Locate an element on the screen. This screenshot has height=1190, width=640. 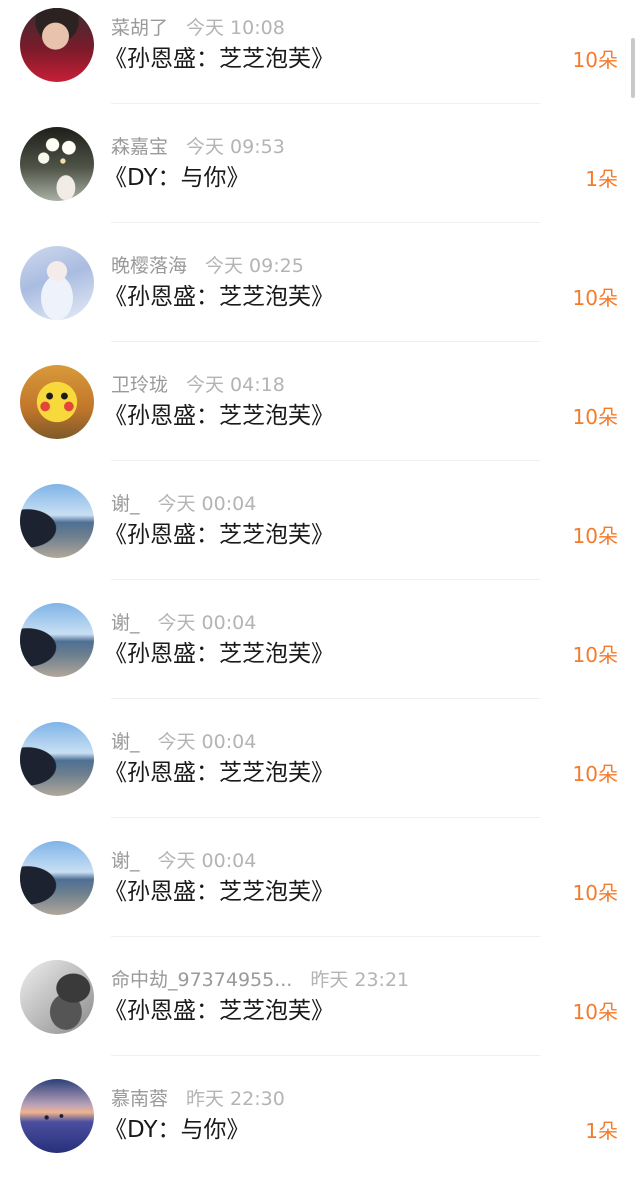
timestamp: 今天 04:18 is located at coordinates (235, 385).